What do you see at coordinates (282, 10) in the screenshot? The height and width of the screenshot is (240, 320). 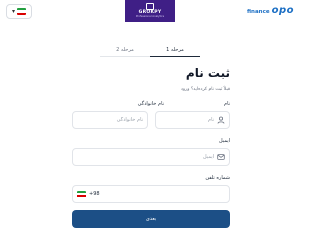 I see `brand-logo-large: opo` at bounding box center [282, 10].